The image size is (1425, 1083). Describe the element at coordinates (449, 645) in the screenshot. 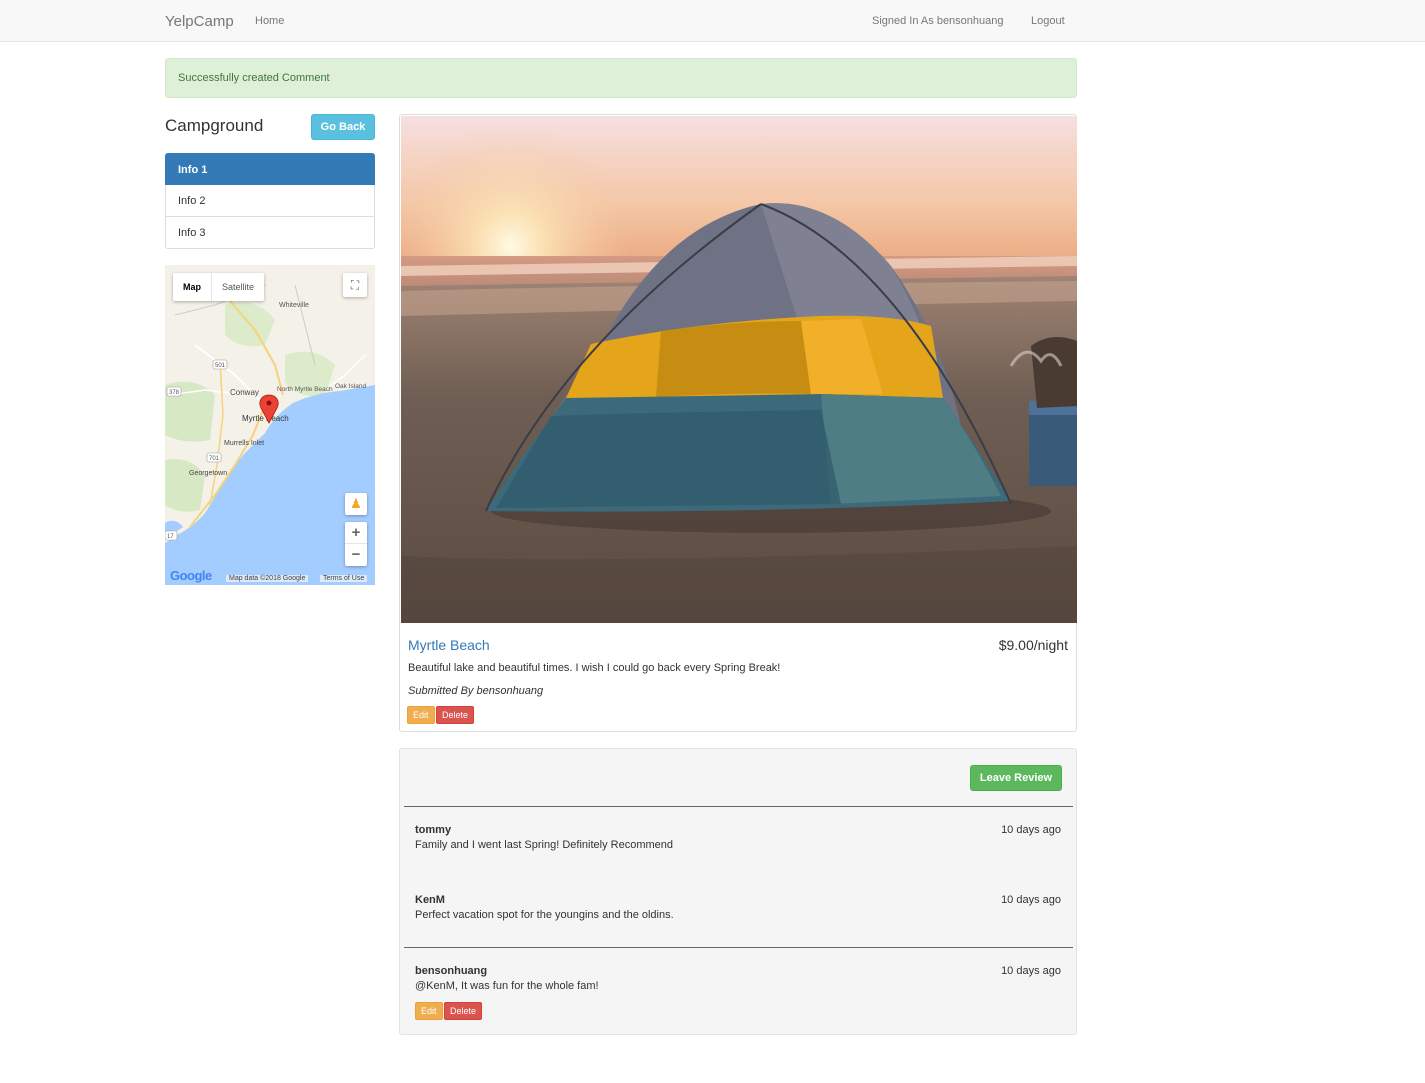

I see `campground-name: Myrtle Beach` at that location.